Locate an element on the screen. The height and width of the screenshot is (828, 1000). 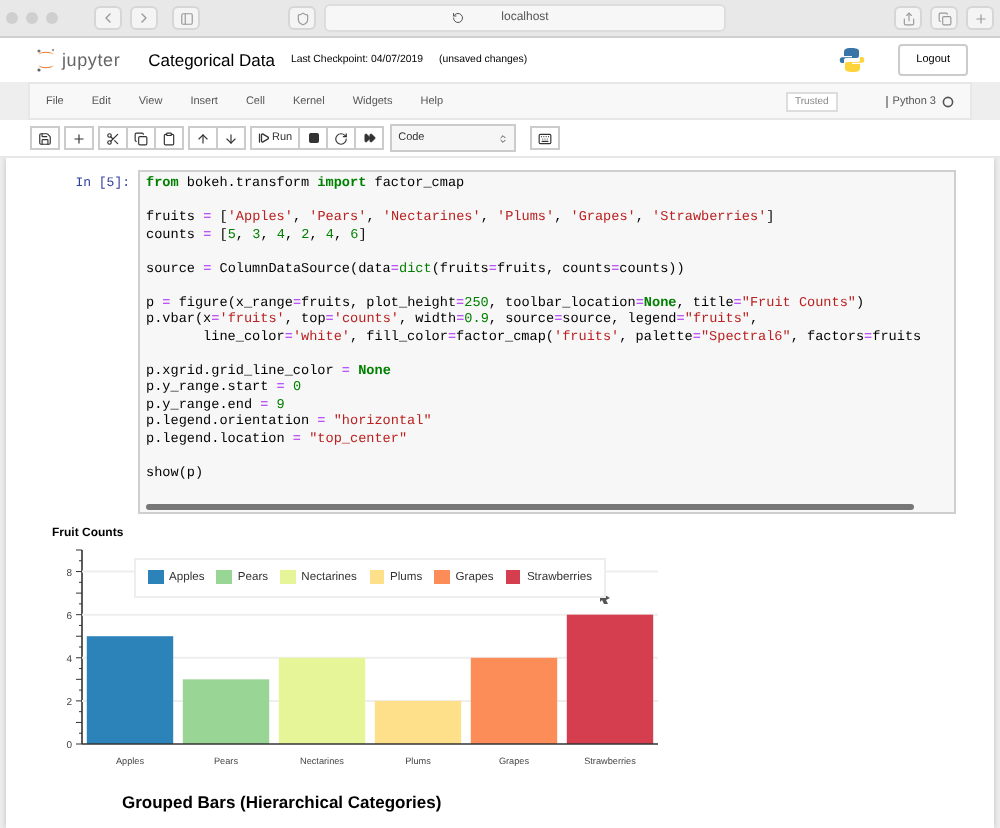
keyboard-button is located at coordinates (545, 138).